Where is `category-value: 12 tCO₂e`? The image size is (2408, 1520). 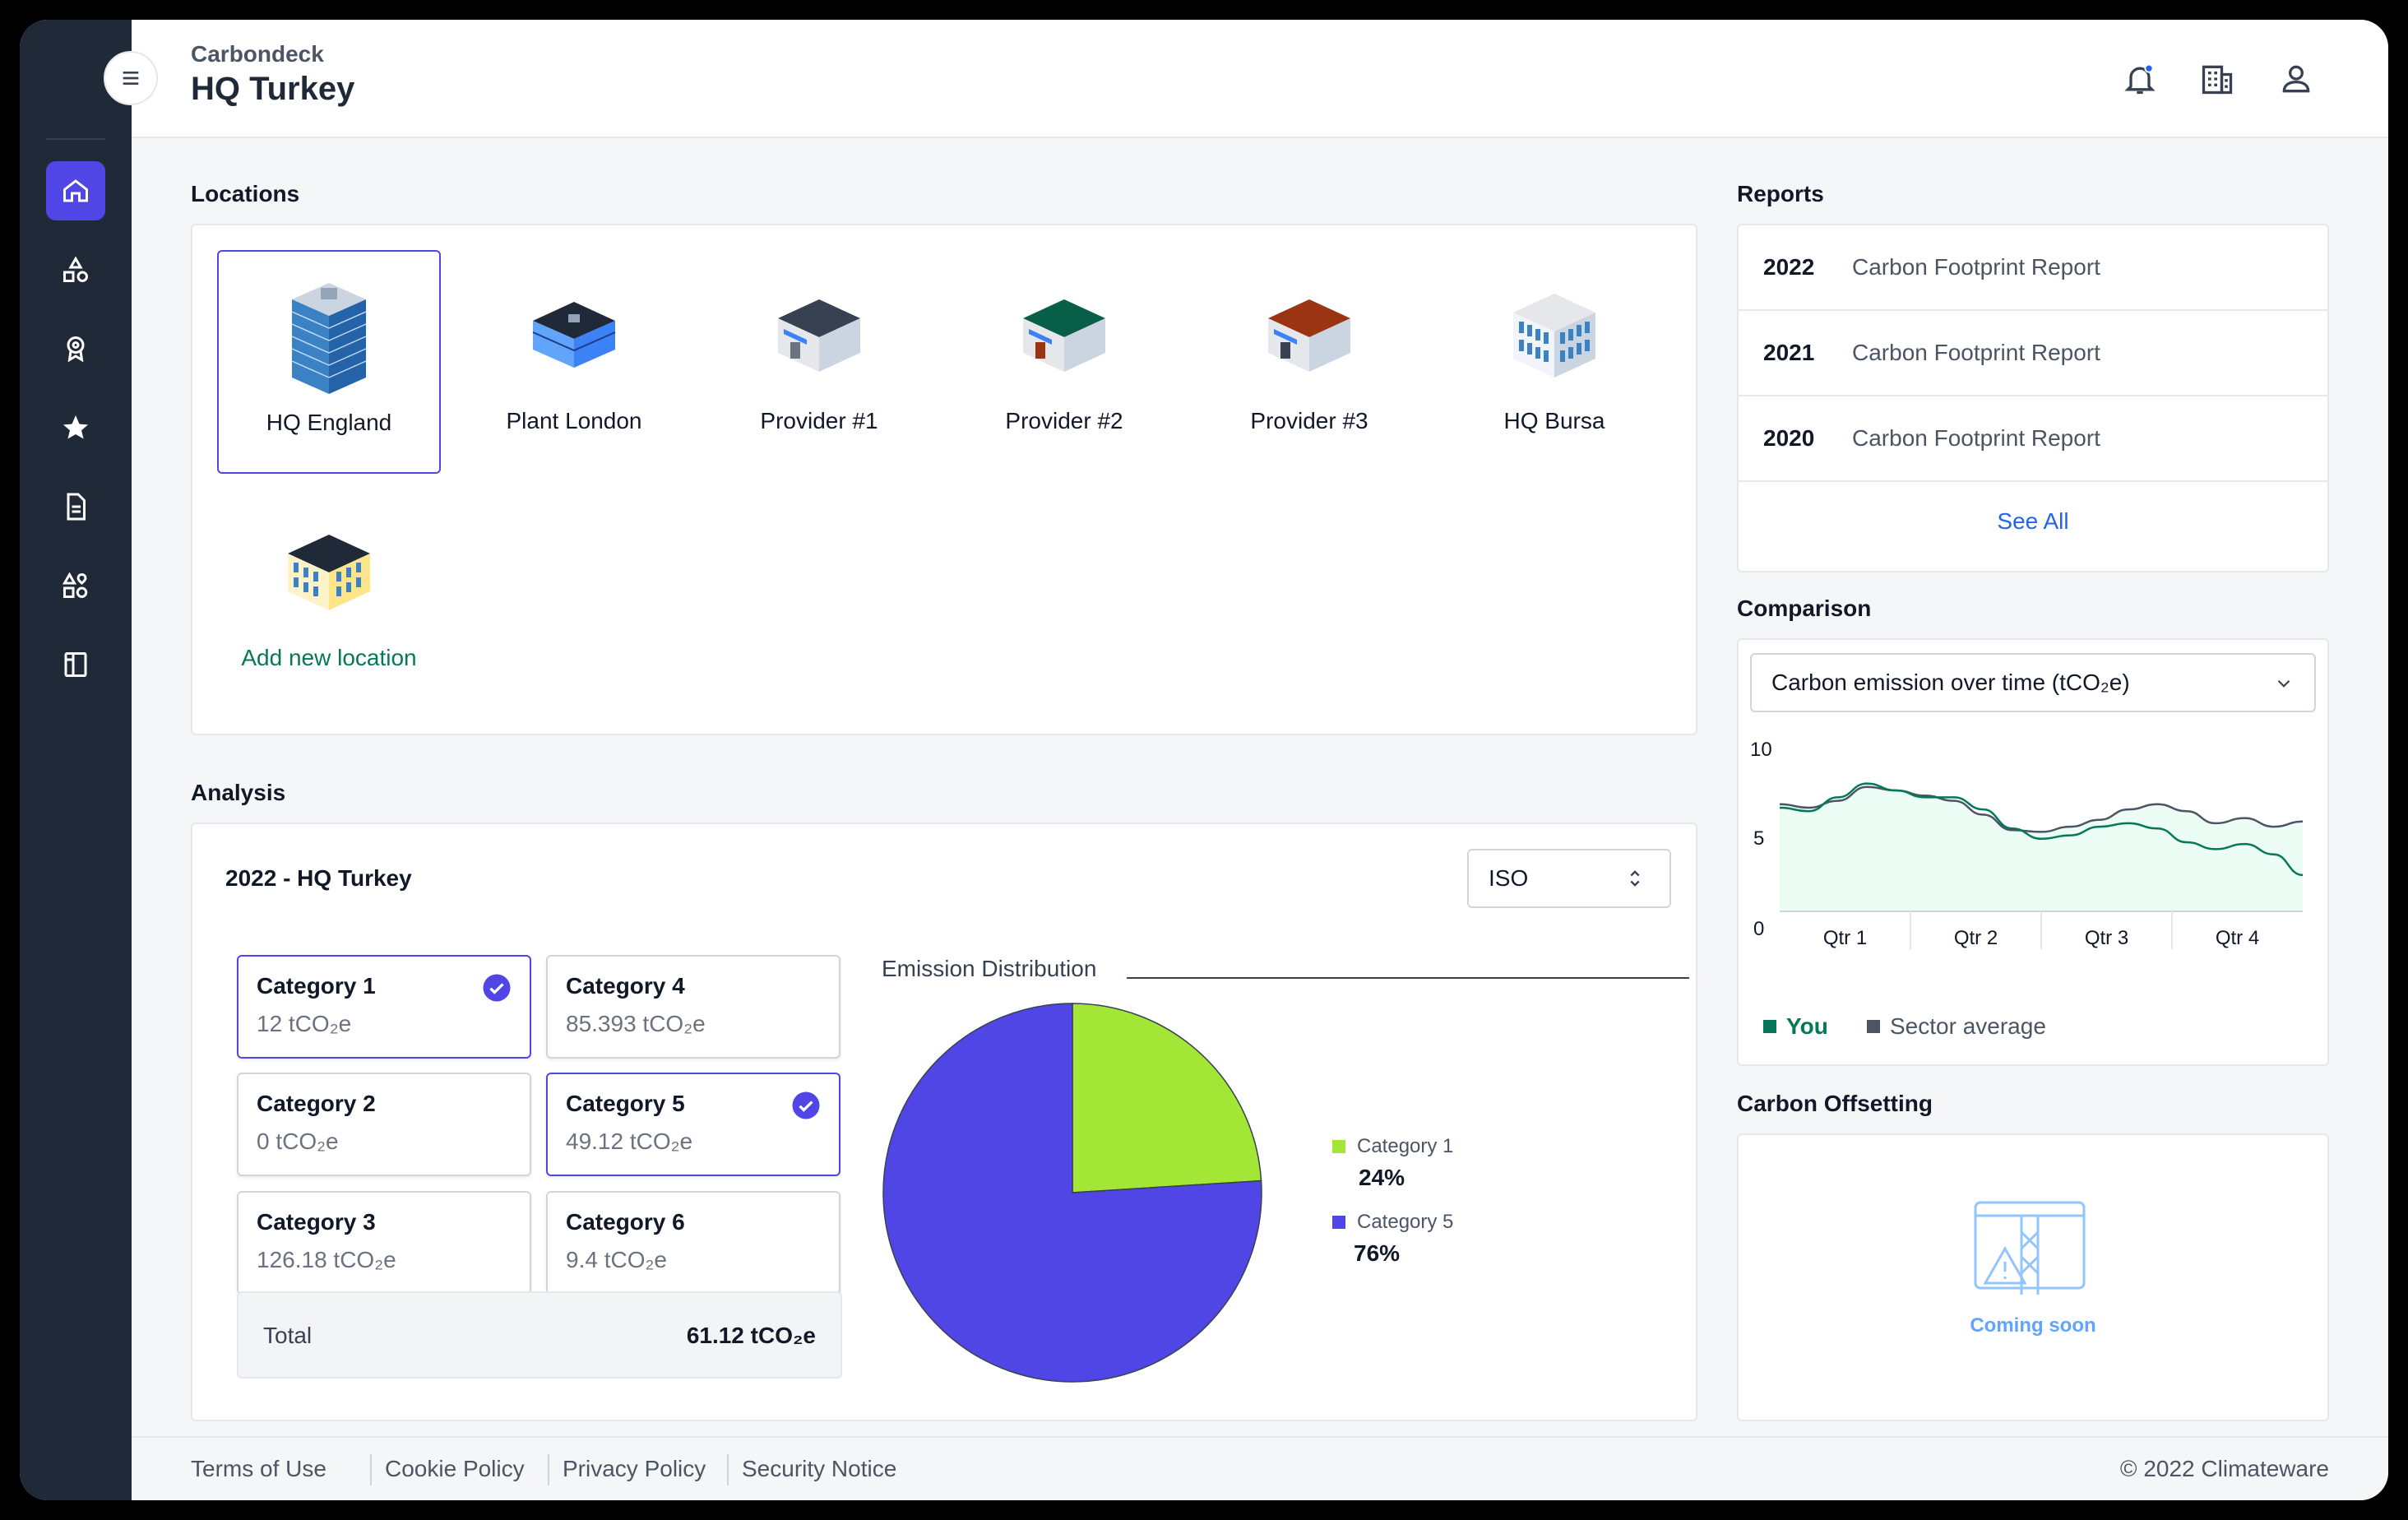
category-value: 12 tCO₂e is located at coordinates (304, 1023).